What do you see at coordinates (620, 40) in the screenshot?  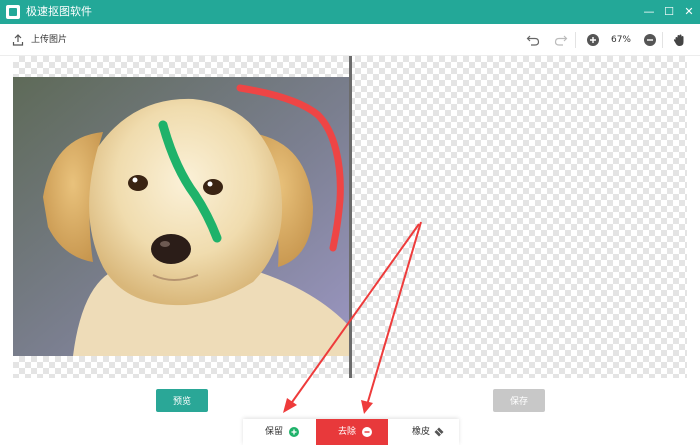 I see `zoom-level: 67%` at bounding box center [620, 40].